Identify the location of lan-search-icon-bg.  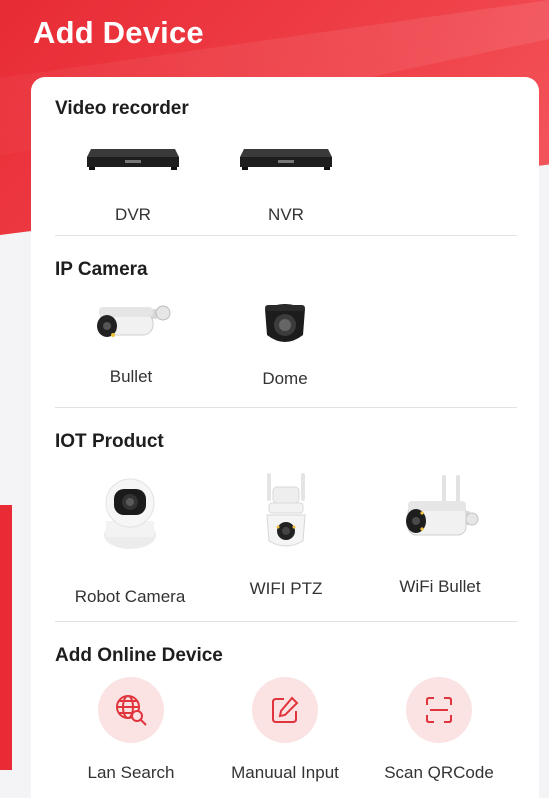
(131, 710).